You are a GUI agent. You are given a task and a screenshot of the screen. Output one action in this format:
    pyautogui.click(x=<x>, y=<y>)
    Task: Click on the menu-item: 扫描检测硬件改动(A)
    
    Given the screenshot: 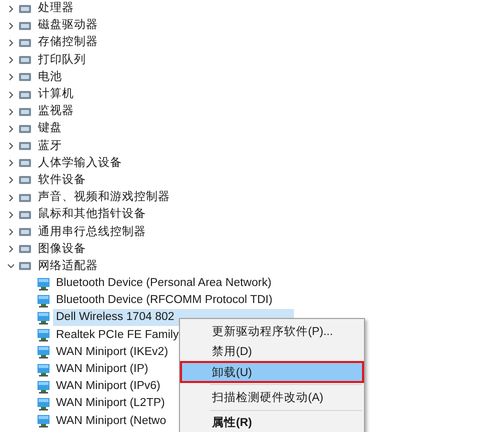 What is the action you would take?
    pyautogui.click(x=272, y=397)
    